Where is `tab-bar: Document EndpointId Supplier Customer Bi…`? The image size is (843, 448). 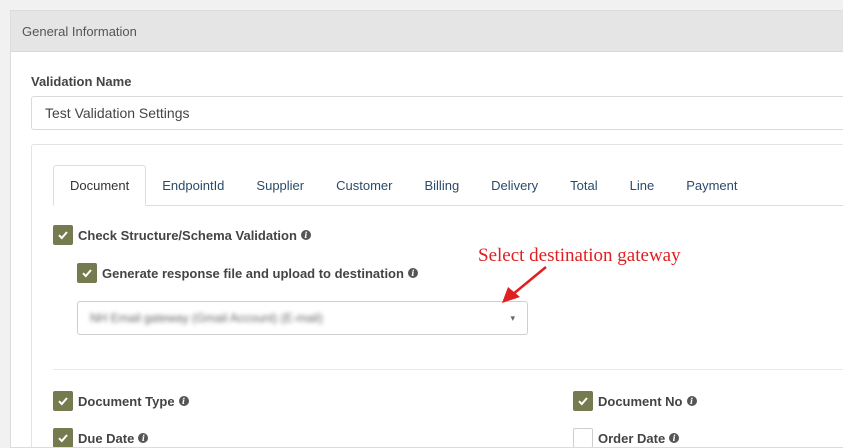 tab-bar: Document EndpointId Supplier Customer Bi… is located at coordinates (448, 185).